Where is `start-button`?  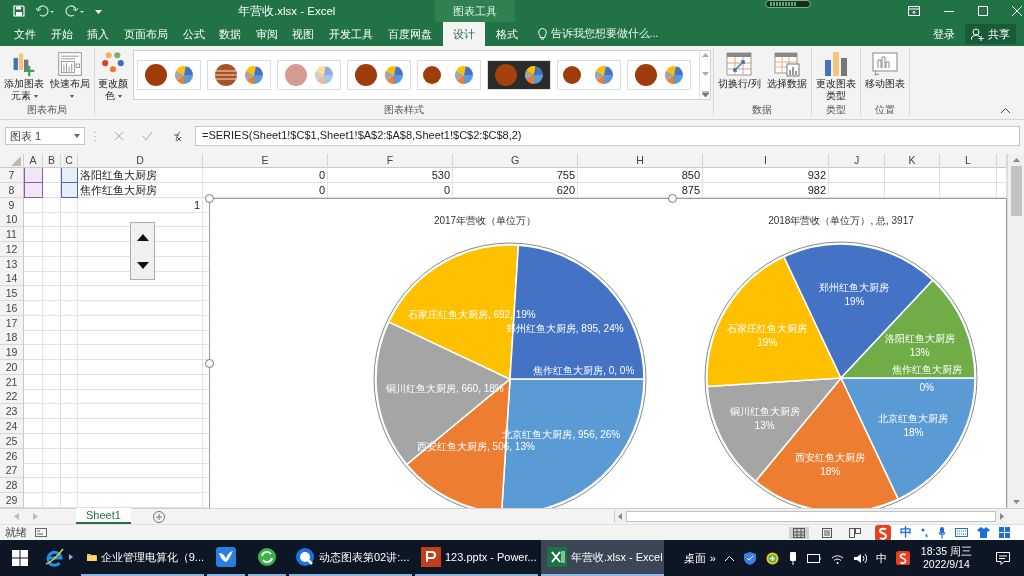 start-button is located at coordinates (20, 558).